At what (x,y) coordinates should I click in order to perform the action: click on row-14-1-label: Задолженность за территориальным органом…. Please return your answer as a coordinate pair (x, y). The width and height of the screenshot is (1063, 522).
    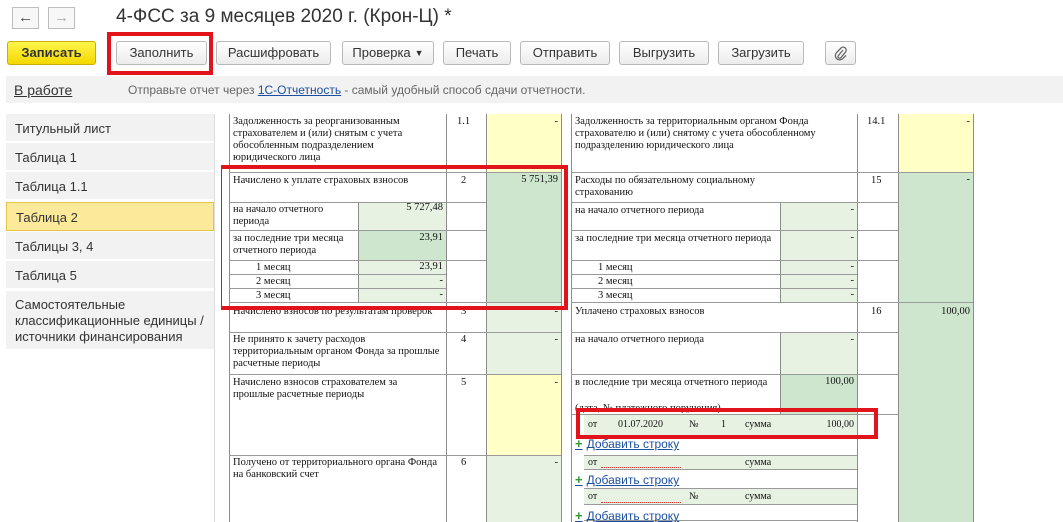
    Looking at the image, I should click on (695, 133).